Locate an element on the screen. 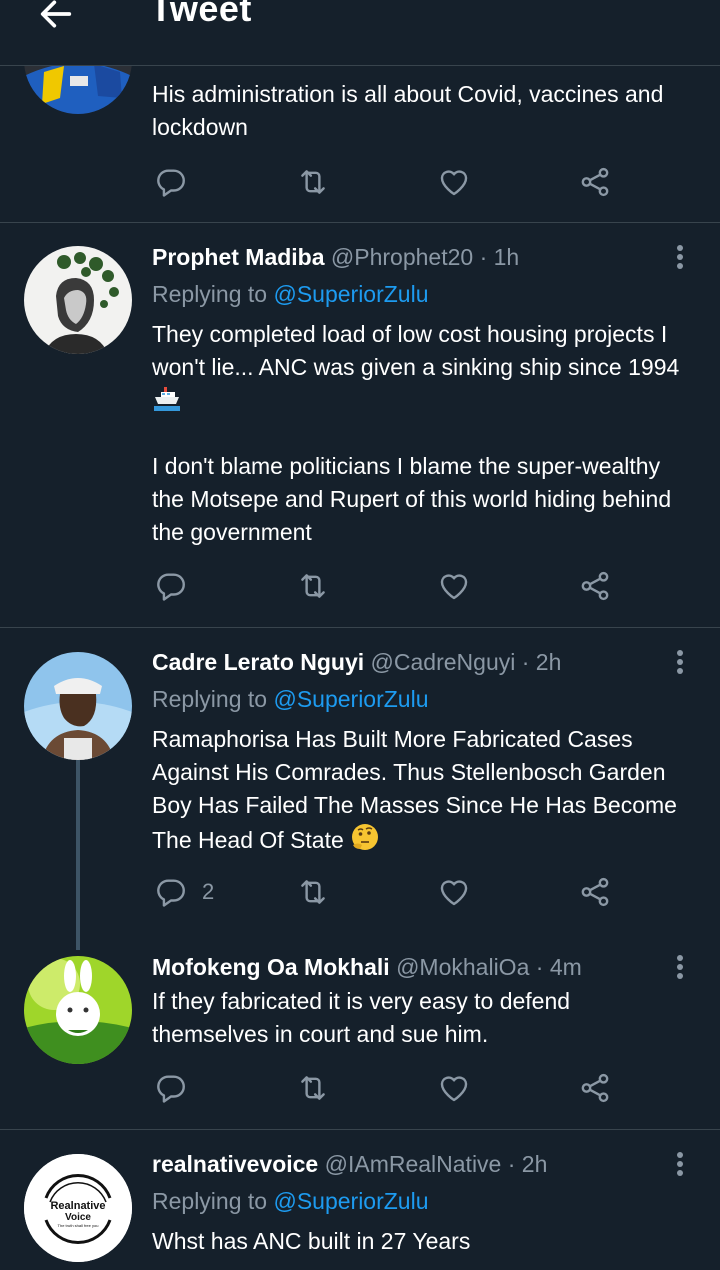 This screenshot has width=720, height=1270. tweet-header: realnativevoice @IAmRealNative · 2h is located at coordinates (349, 1164).